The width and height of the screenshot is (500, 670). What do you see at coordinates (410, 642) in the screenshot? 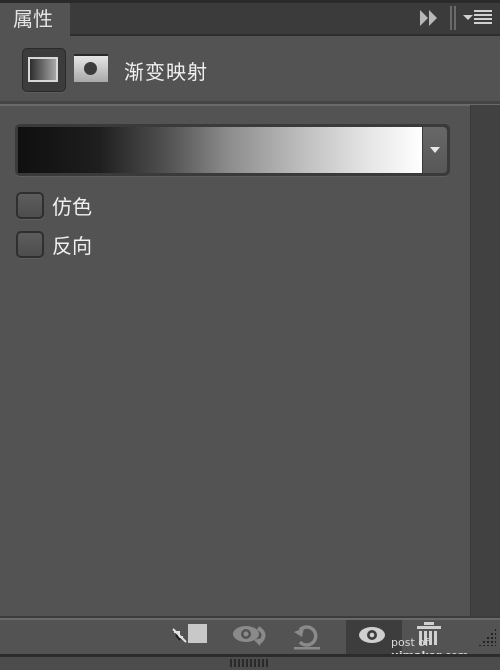
I see `watermark-prefix: post of` at bounding box center [410, 642].